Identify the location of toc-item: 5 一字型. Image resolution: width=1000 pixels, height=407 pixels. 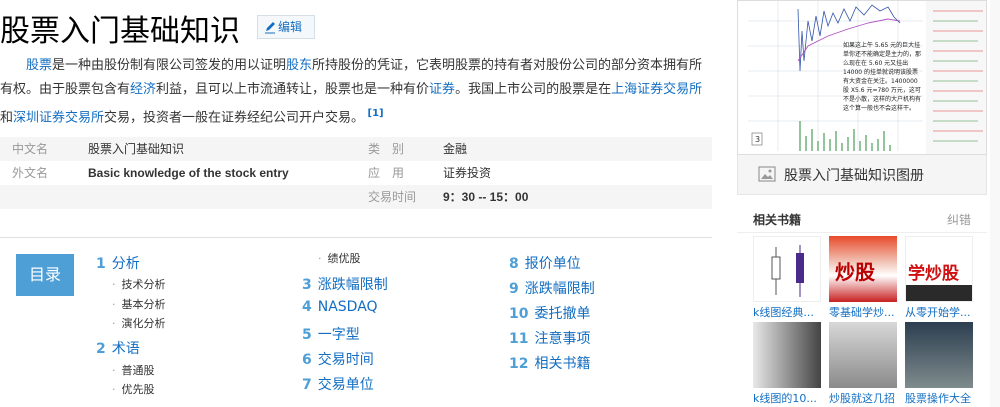
(331, 334).